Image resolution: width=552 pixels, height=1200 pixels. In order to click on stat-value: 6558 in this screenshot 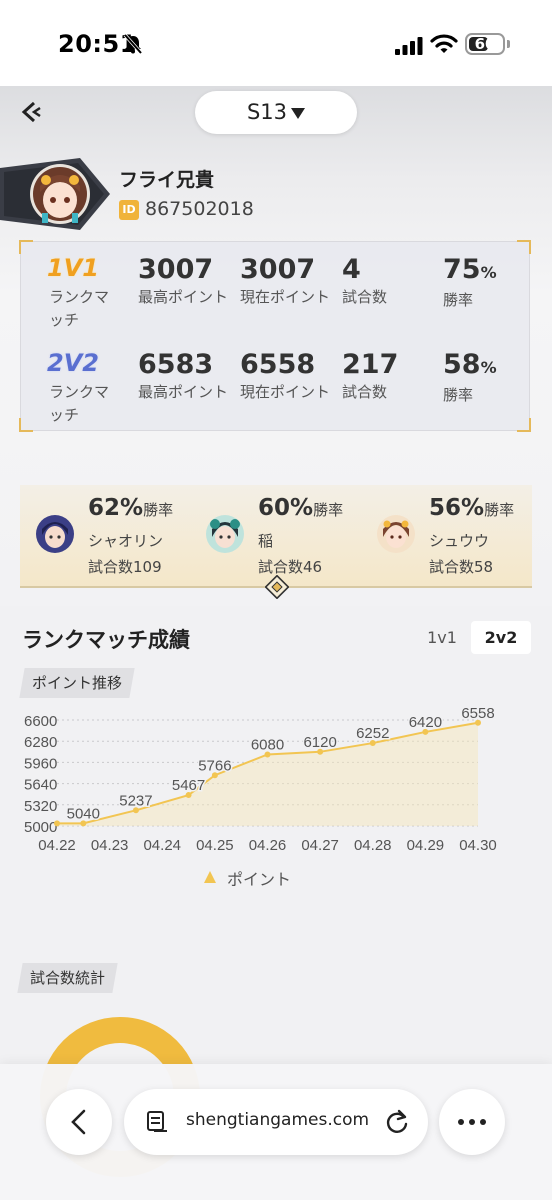, I will do `click(278, 364)`.